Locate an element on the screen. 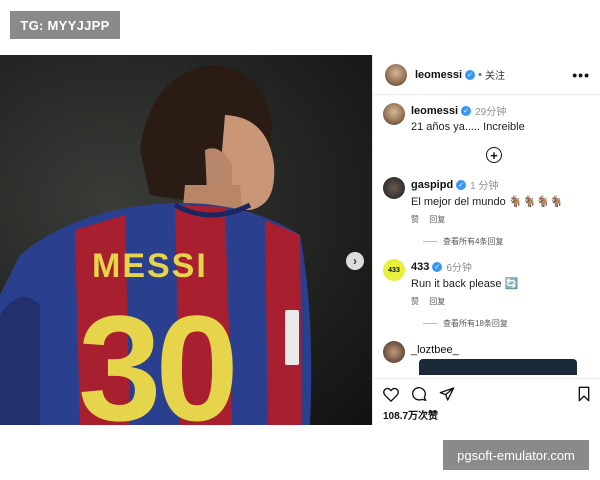 The image size is (600, 480). comment-username: gaspipd is located at coordinates (432, 185).